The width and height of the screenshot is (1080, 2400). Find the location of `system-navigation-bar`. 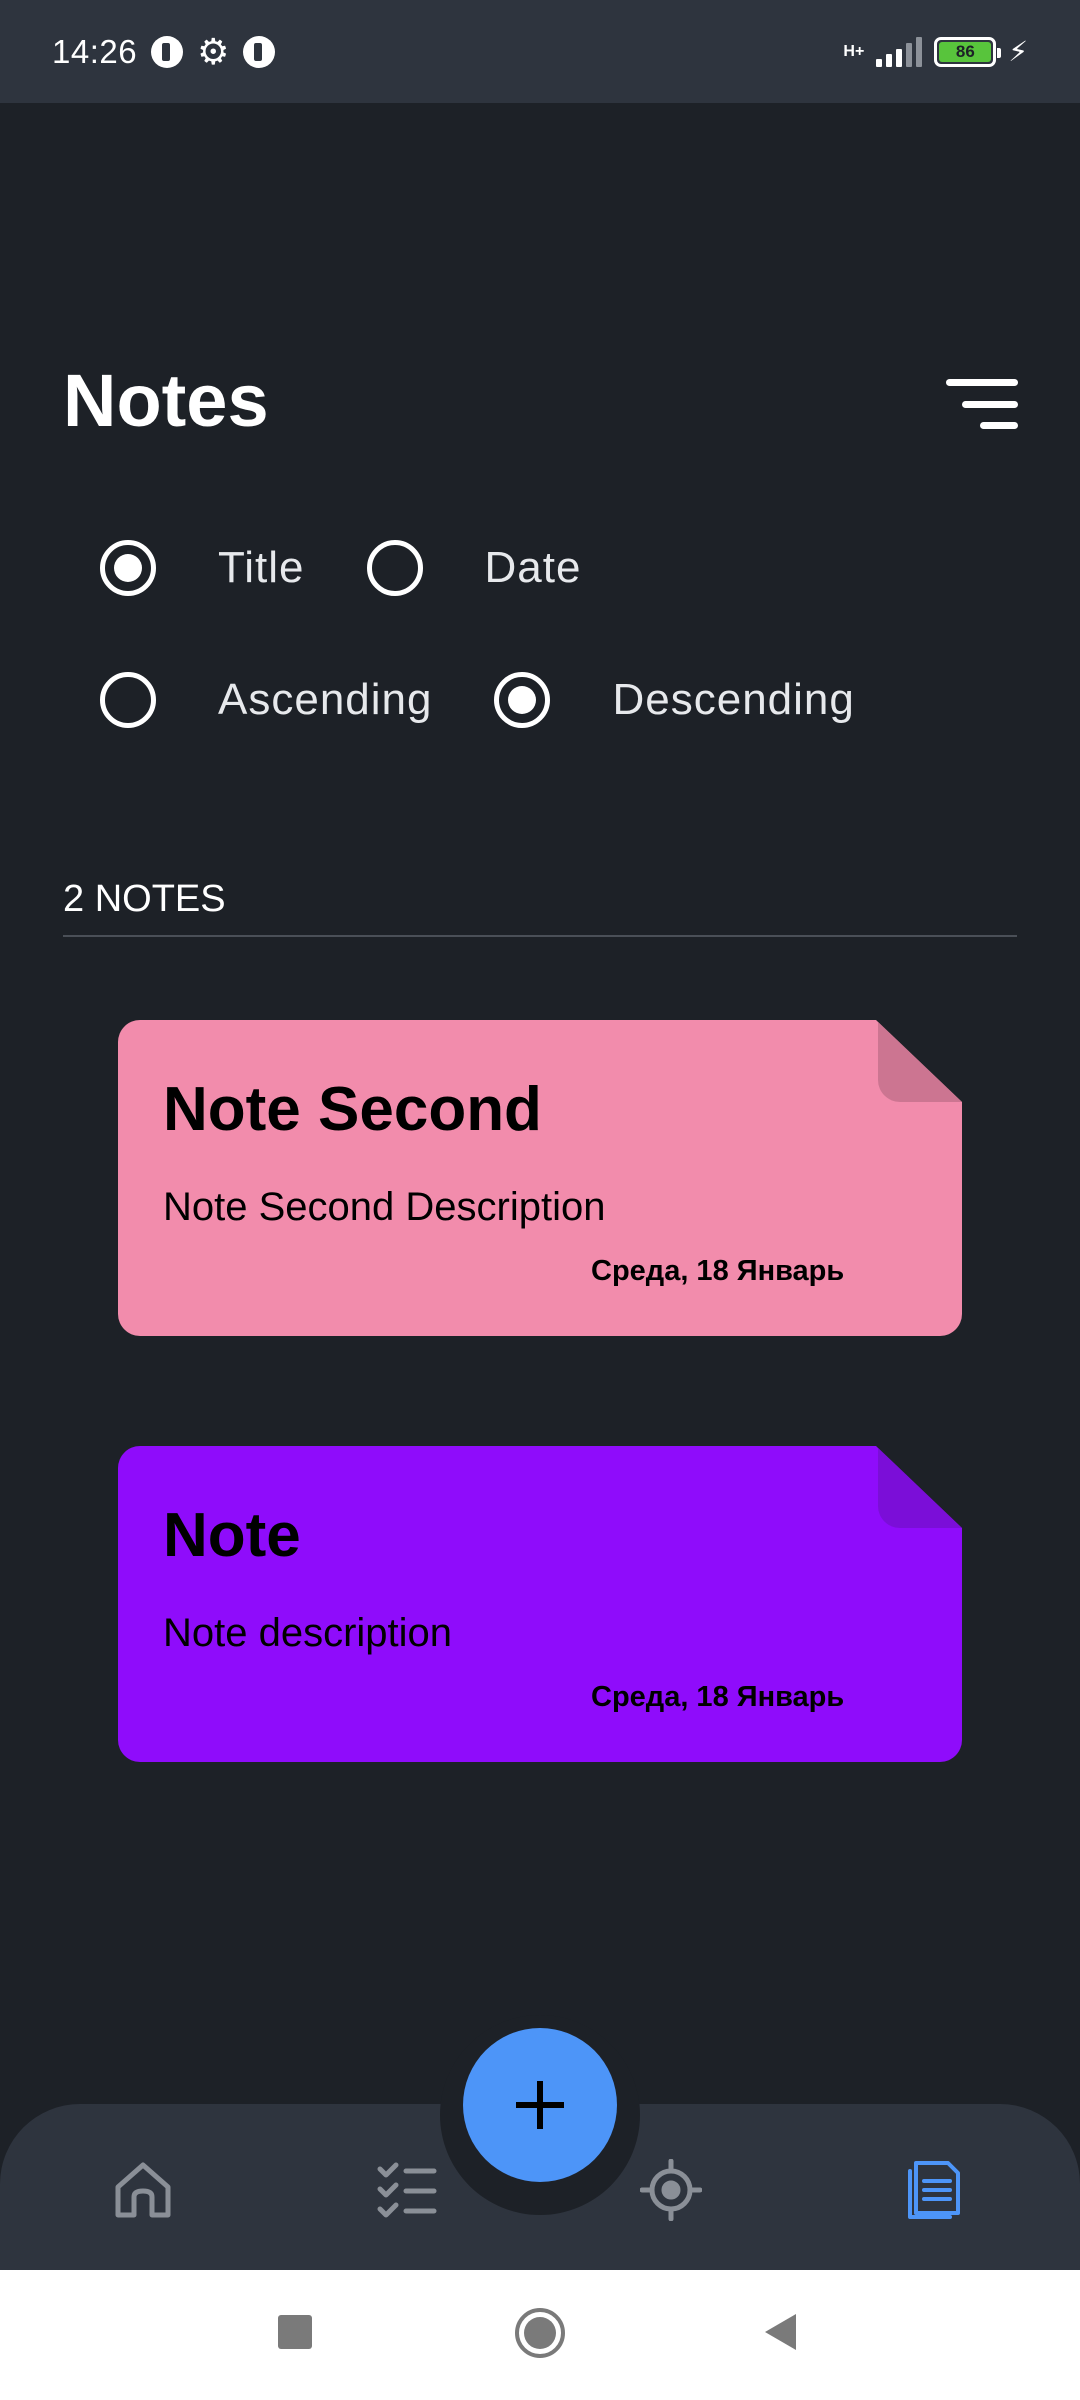

system-navigation-bar is located at coordinates (540, 2335).